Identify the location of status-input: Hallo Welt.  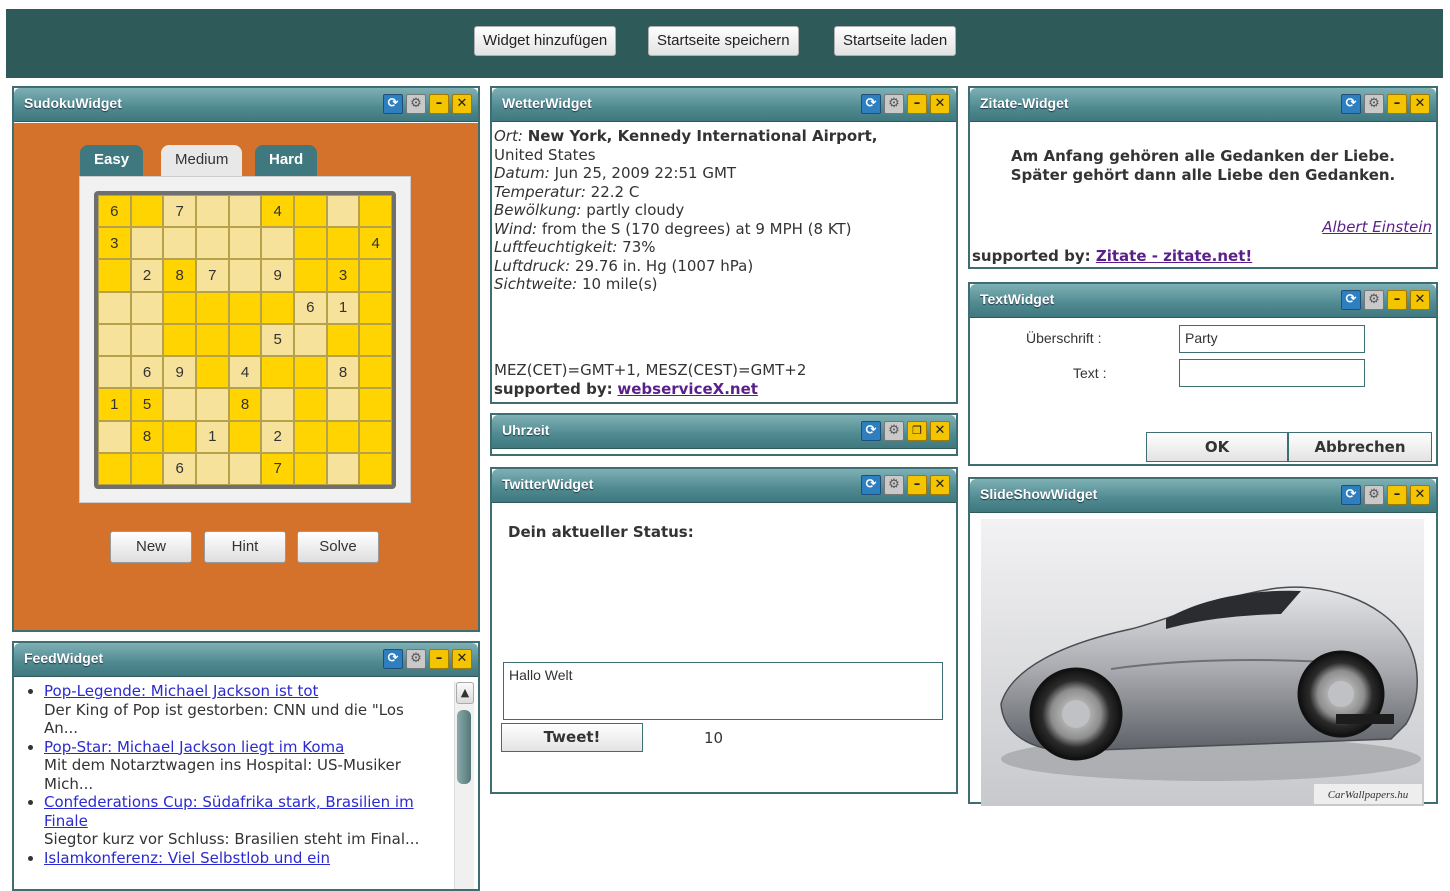
(723, 691).